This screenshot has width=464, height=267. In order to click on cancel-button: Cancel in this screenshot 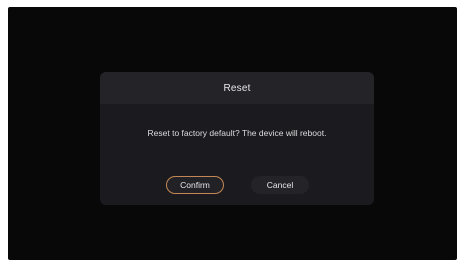, I will do `click(280, 185)`.